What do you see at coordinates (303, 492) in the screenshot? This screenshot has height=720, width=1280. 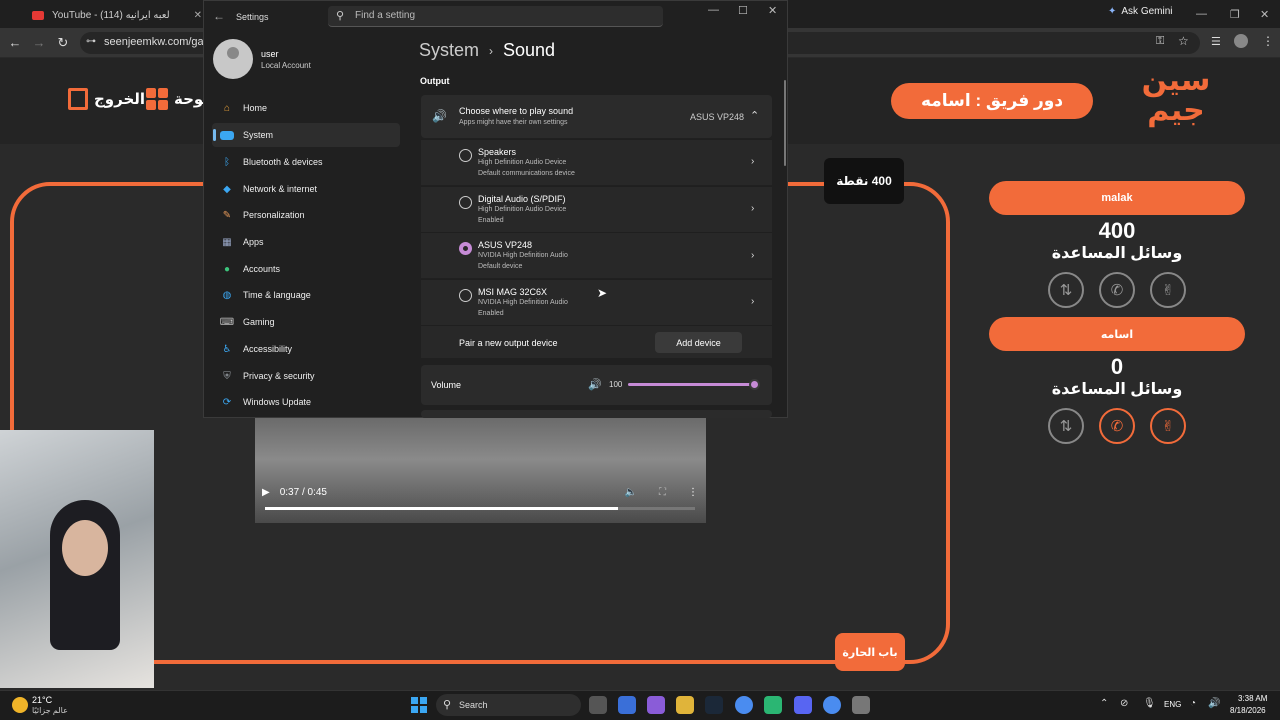 I see `video-time: 0:37 / 0:45` at bounding box center [303, 492].